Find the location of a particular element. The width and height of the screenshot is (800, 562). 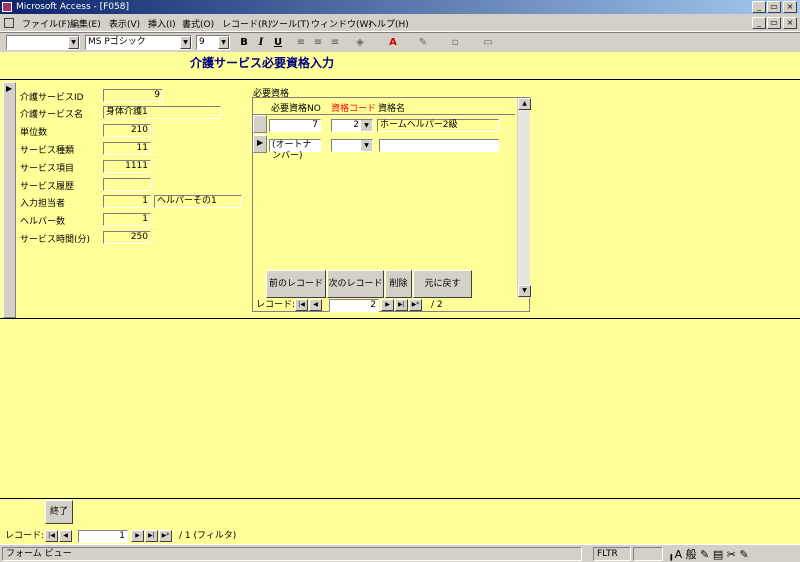

menu-tools: ツール(T) is located at coordinates (290, 23).